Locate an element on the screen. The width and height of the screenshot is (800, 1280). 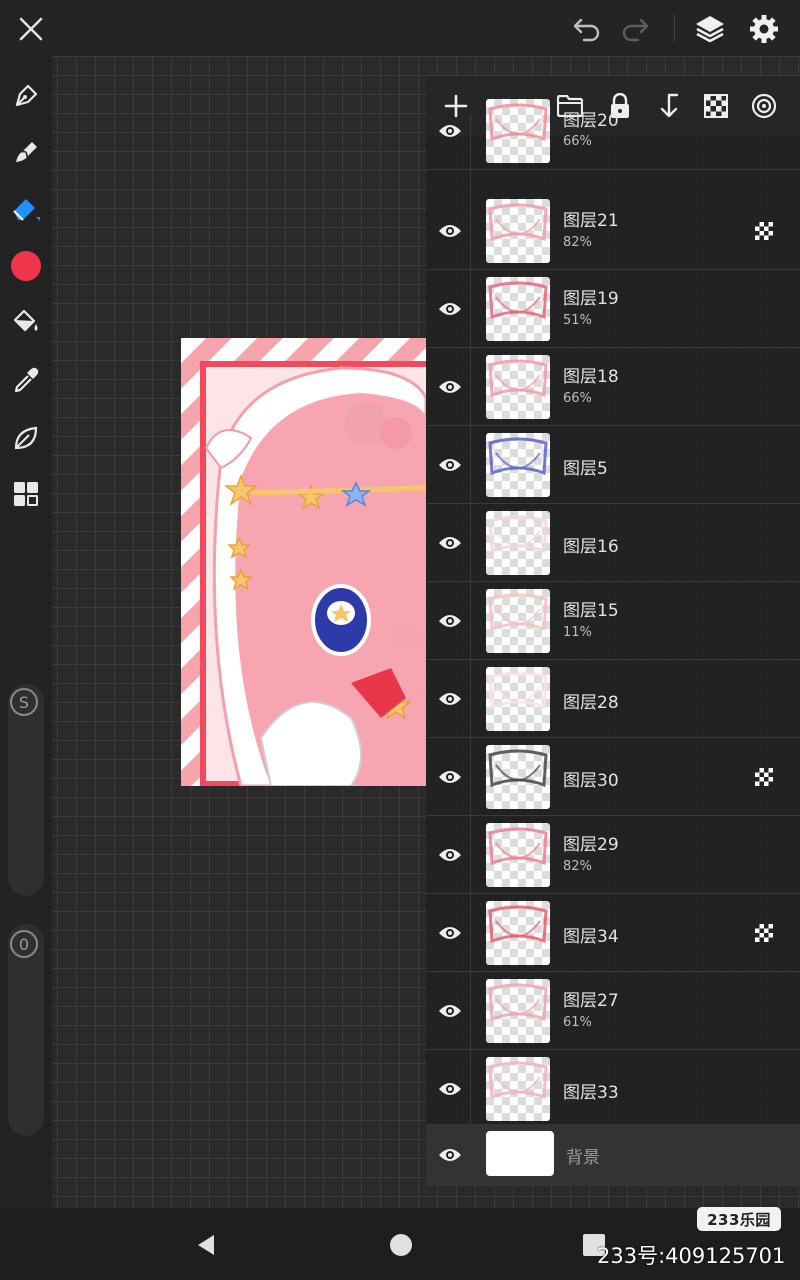
background-thumbnail is located at coordinates (520, 1153).